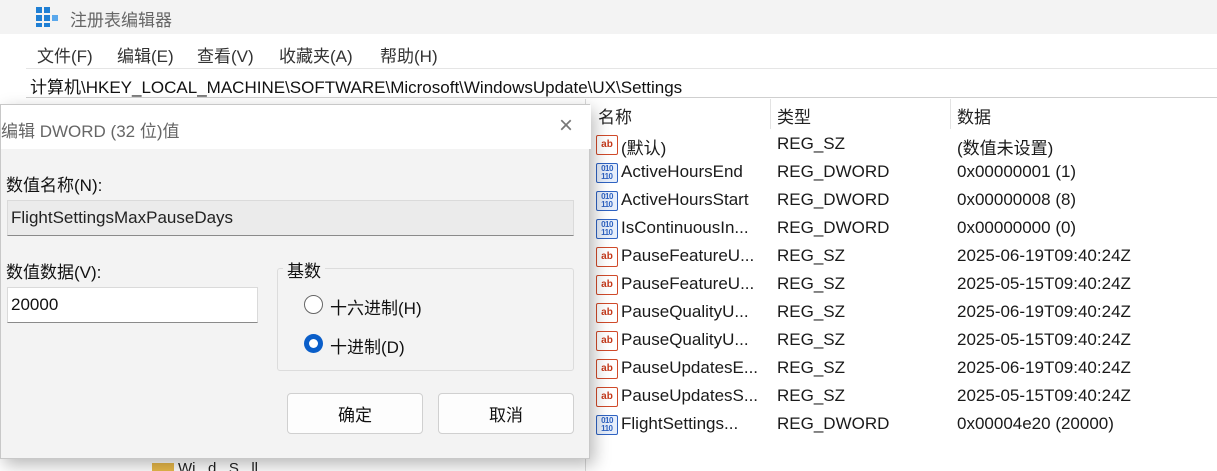 This screenshot has height=471, width=1217. Describe the element at coordinates (685, 199) in the screenshot. I see `value-name: ActiveHoursStart` at that location.